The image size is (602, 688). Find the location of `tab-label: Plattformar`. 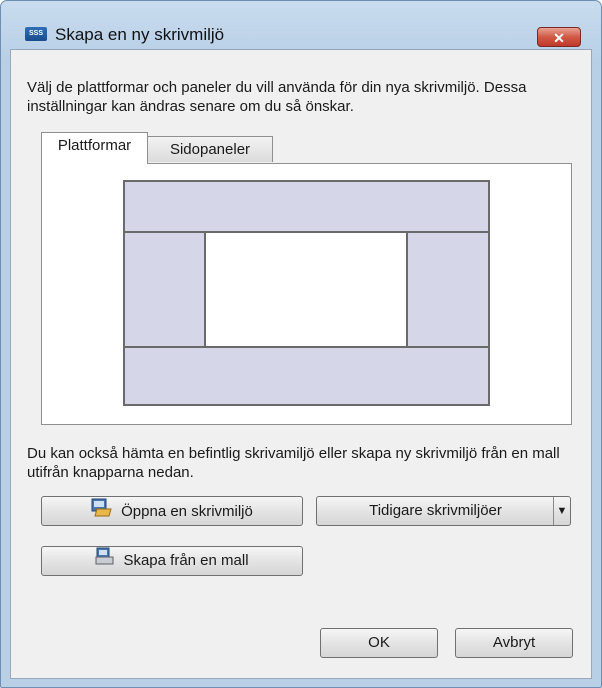

tab-label: Plattformar is located at coordinates (94, 145).